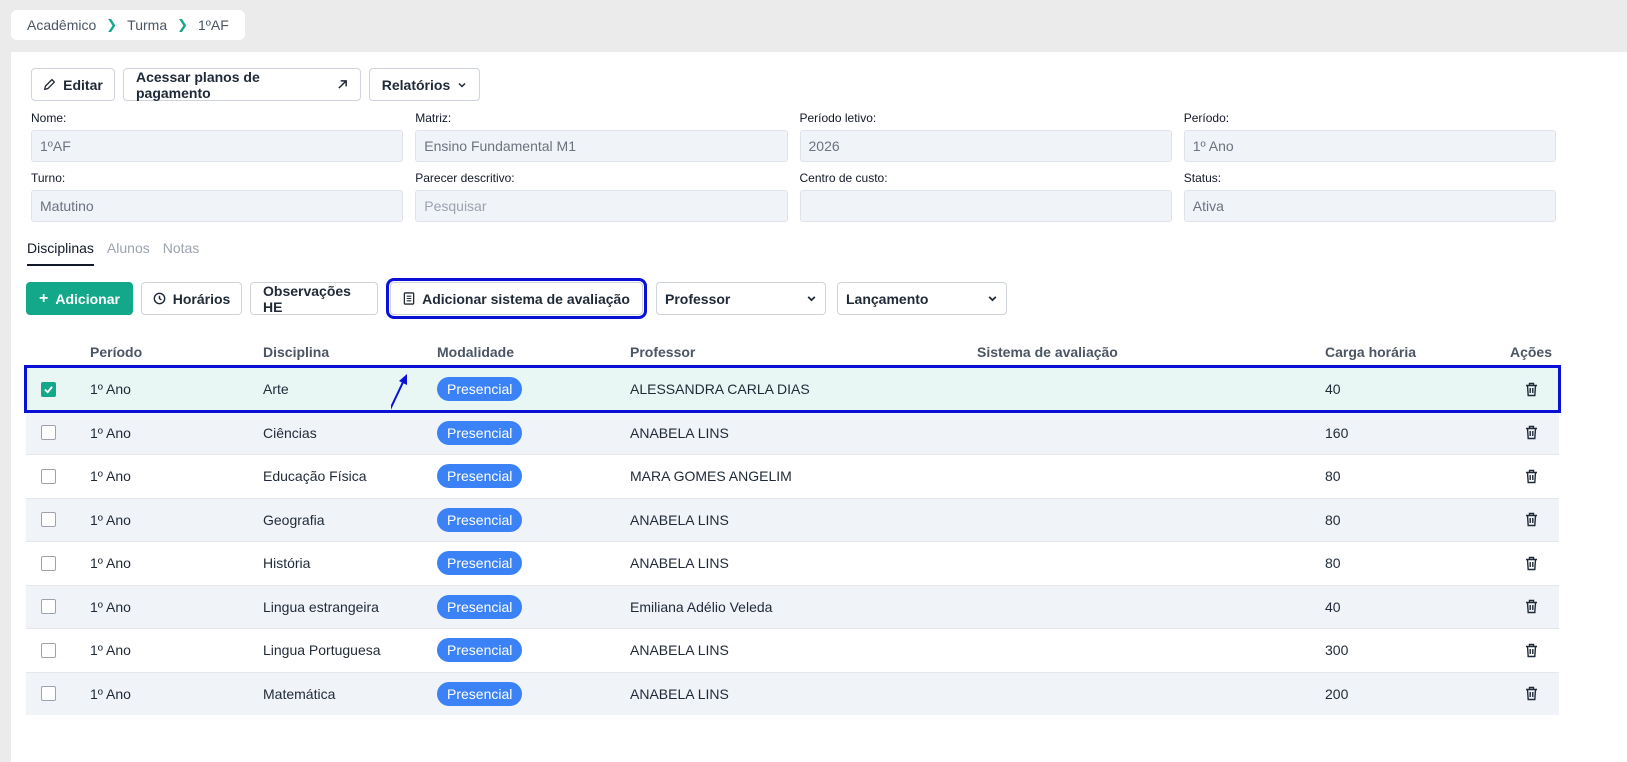 This screenshot has height=762, width=1627. I want to click on breadcrumb-item-academico: Acadêmico, so click(61, 25).